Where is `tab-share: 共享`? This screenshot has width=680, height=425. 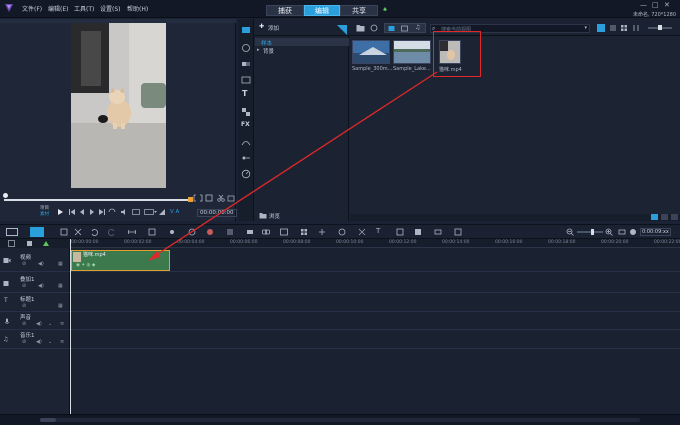
tab-share: 共享 is located at coordinates (359, 10).